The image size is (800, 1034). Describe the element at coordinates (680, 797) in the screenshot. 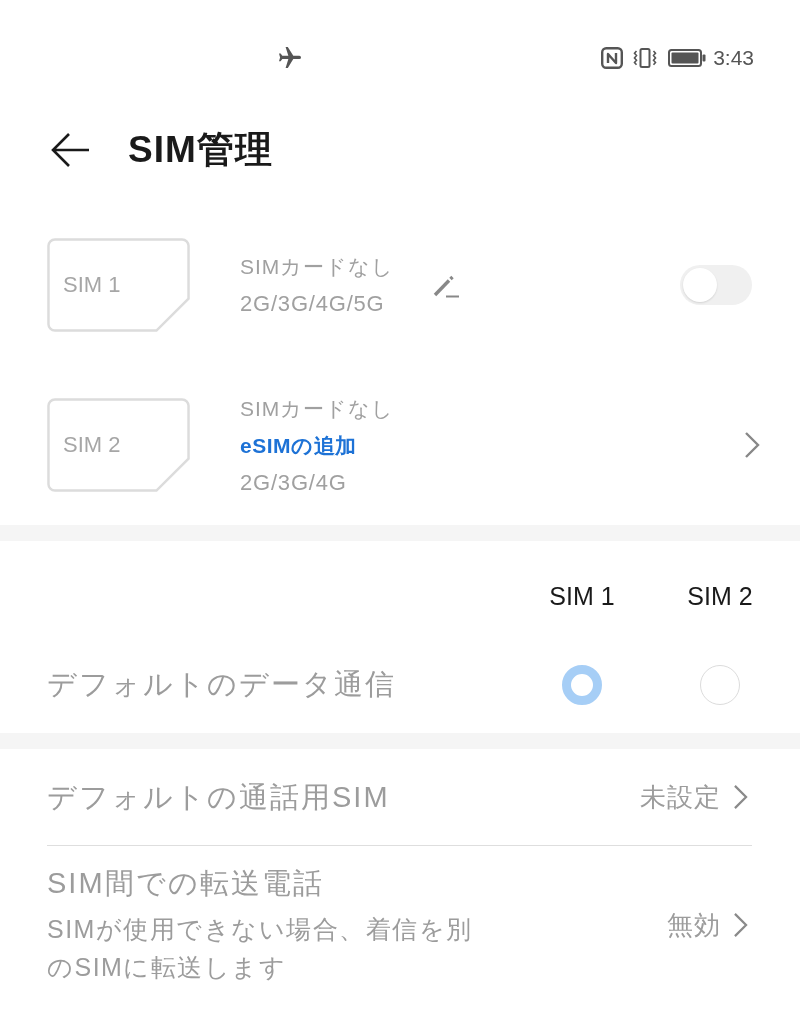

I see `setting-value: 未設定` at that location.